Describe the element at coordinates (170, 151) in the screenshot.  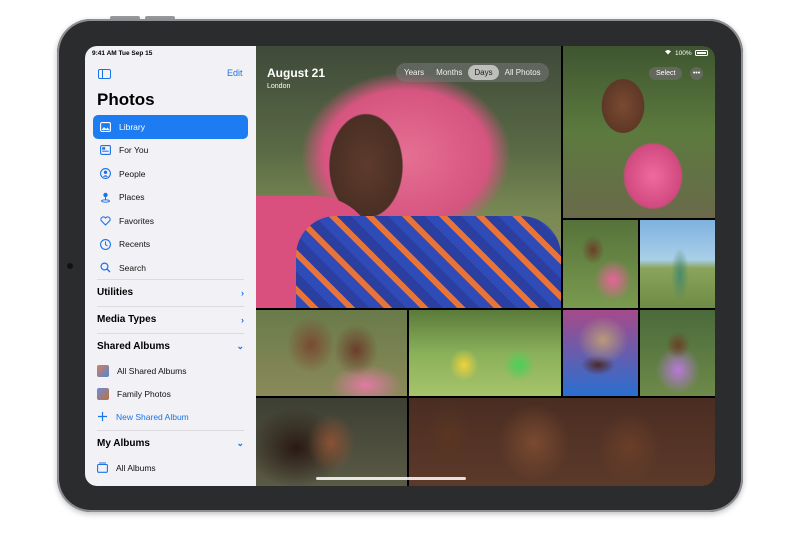
I see `sidebar-item-for-you: For You` at that location.